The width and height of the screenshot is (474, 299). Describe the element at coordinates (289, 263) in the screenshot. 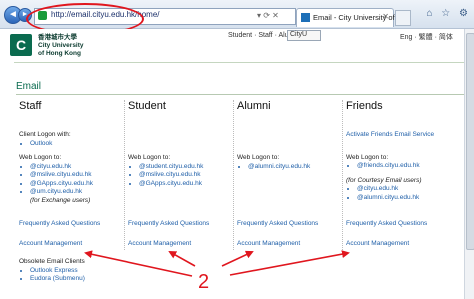

I see `arrow-to-friends-account` at that location.